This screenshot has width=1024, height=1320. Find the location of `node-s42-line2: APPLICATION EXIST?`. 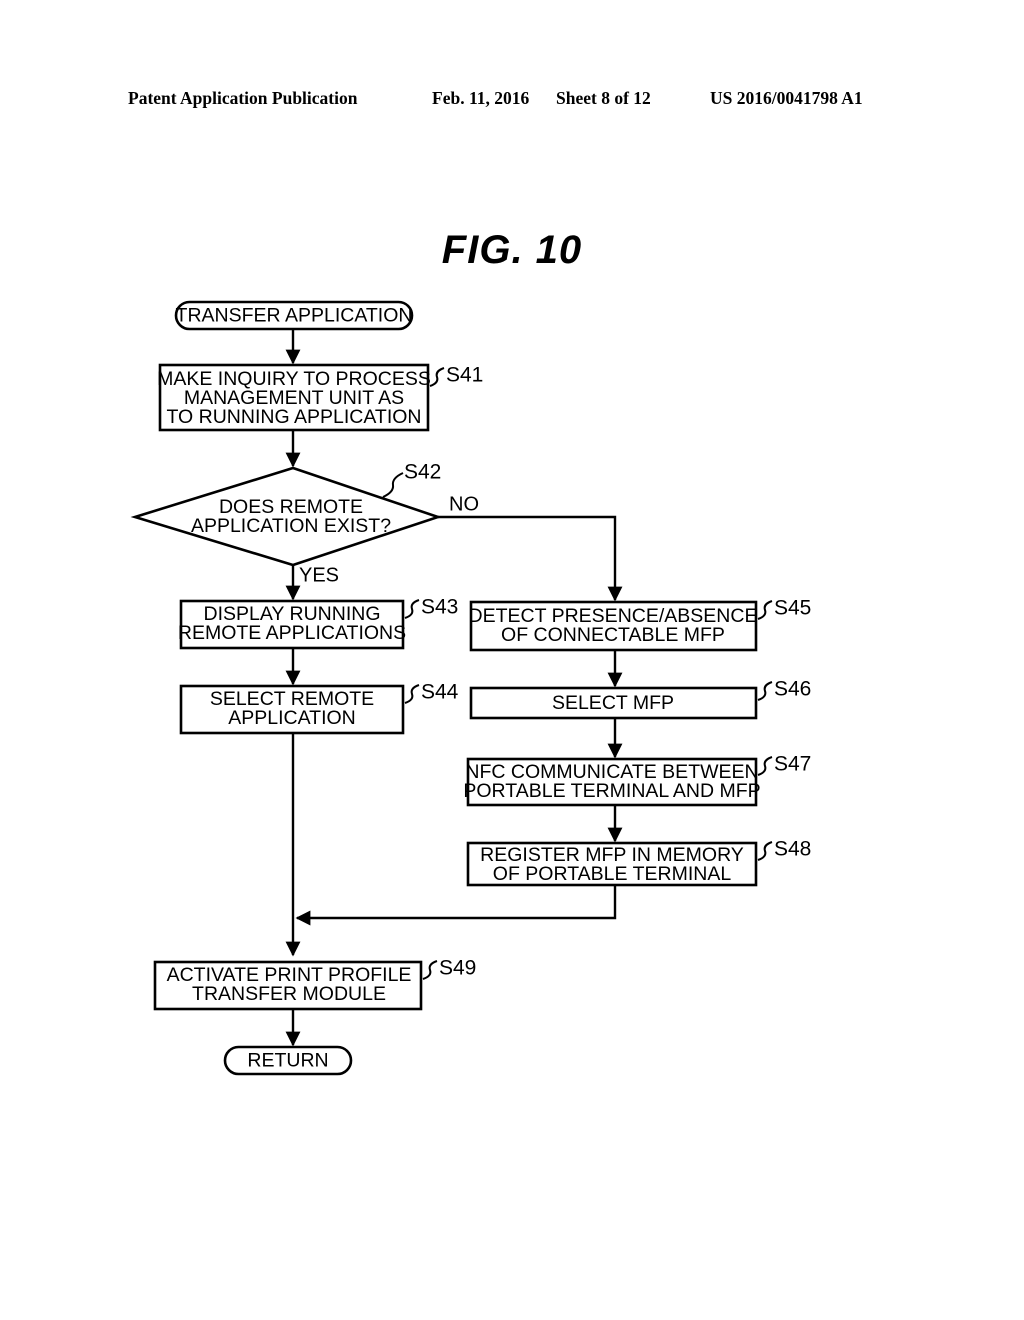

node-s42-line2: APPLICATION EXIST? is located at coordinates (291, 526).